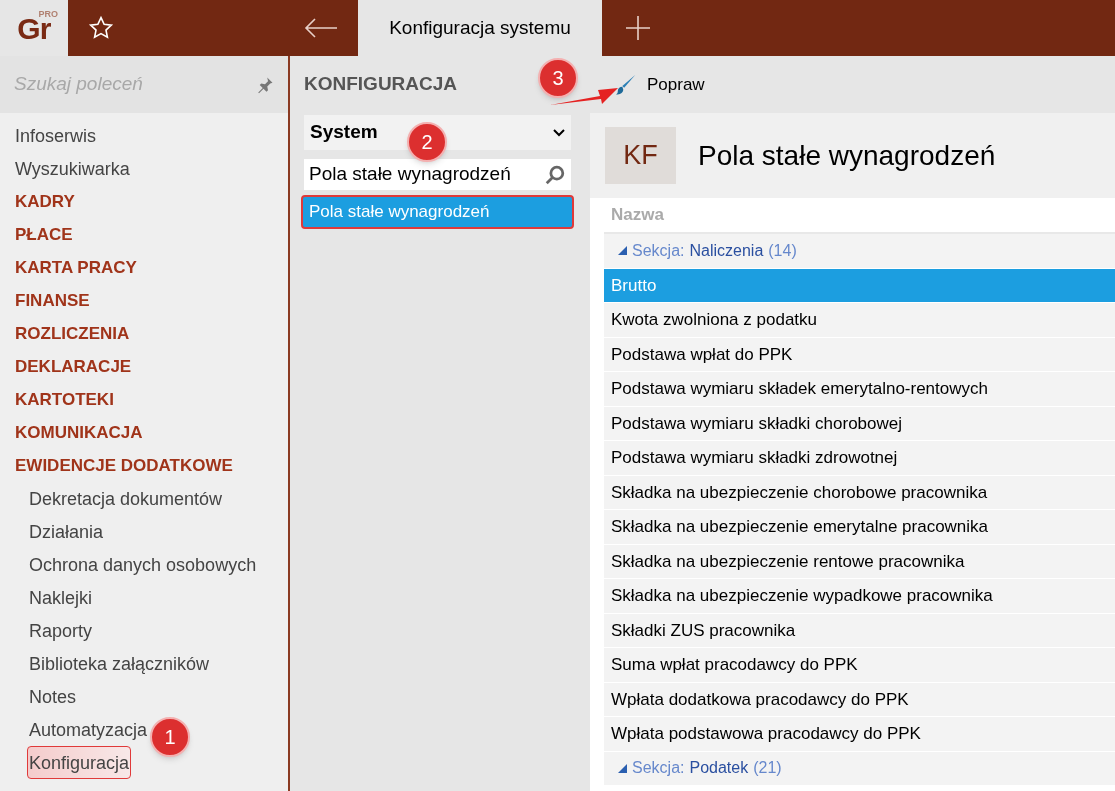 Image resolution: width=1115 pixels, height=791 pixels. What do you see at coordinates (859, 699) in the screenshot?
I see `table-row: Wpłata dodatkowa pracodawcy do PPK` at bounding box center [859, 699].